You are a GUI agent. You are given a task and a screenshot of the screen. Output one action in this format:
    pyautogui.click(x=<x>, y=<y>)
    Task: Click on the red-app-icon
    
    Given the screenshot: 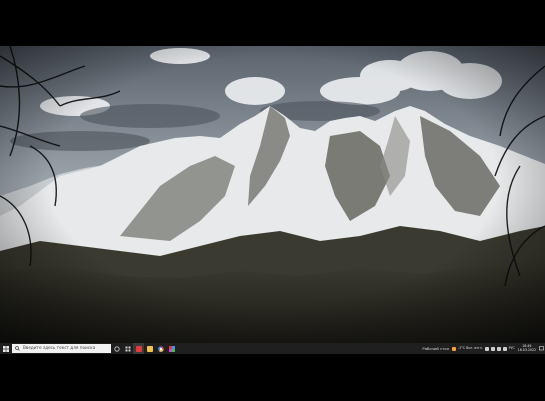 What is the action you would take?
    pyautogui.click(x=138, y=348)
    